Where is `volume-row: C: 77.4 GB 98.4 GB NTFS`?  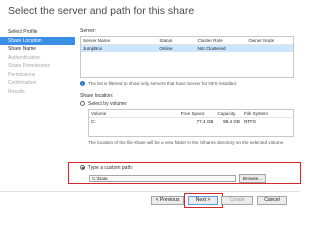 volume-row: C: 77.4 GB 98.4 GB NTFS is located at coordinates (191, 121).